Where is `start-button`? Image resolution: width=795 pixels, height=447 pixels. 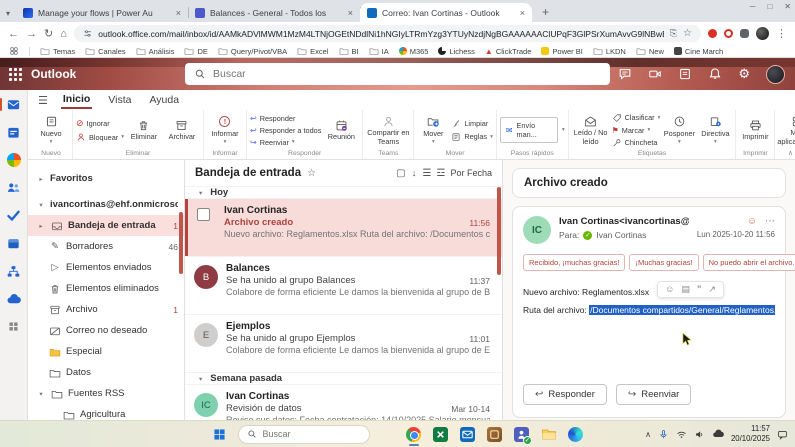
start-button is located at coordinates (220, 434).